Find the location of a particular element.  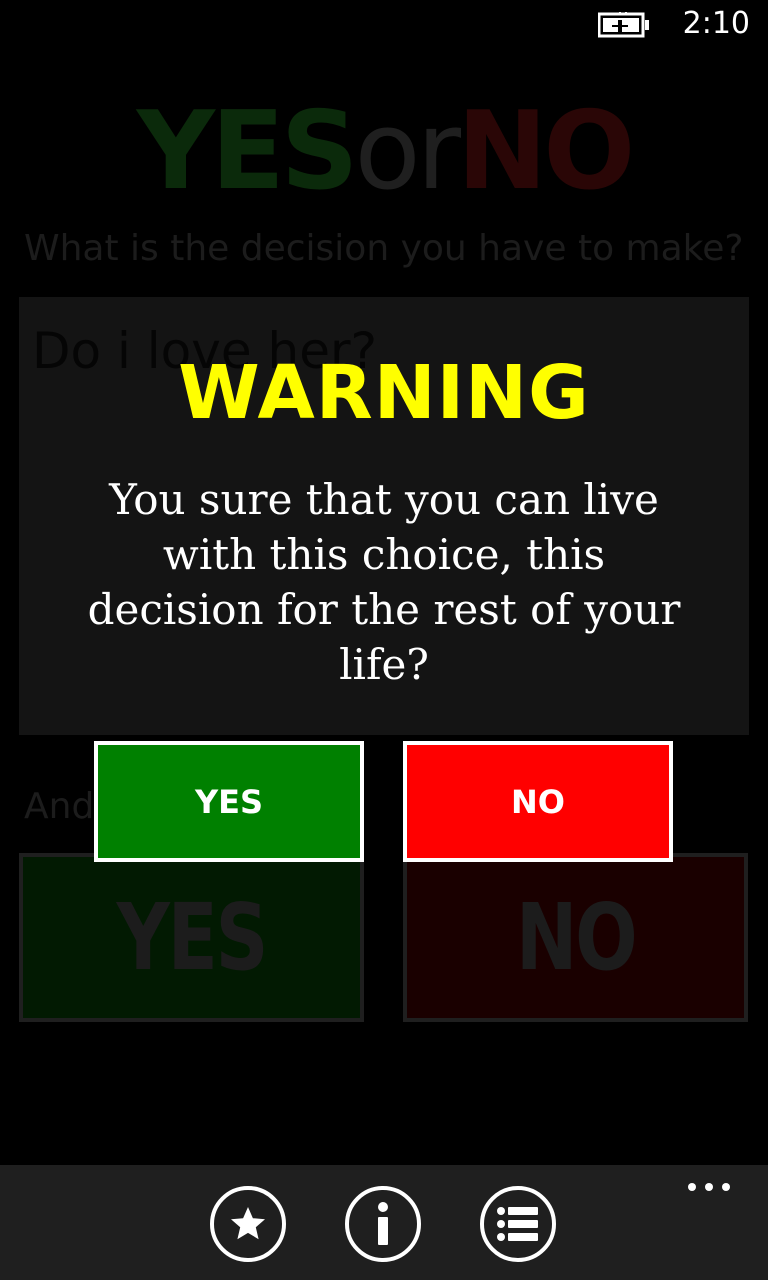

info-button is located at coordinates (383, 1224).